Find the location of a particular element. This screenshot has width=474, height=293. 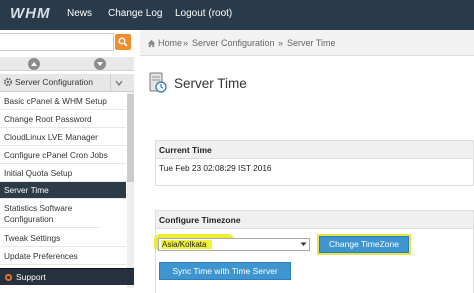

search-icon is located at coordinates (123, 42).